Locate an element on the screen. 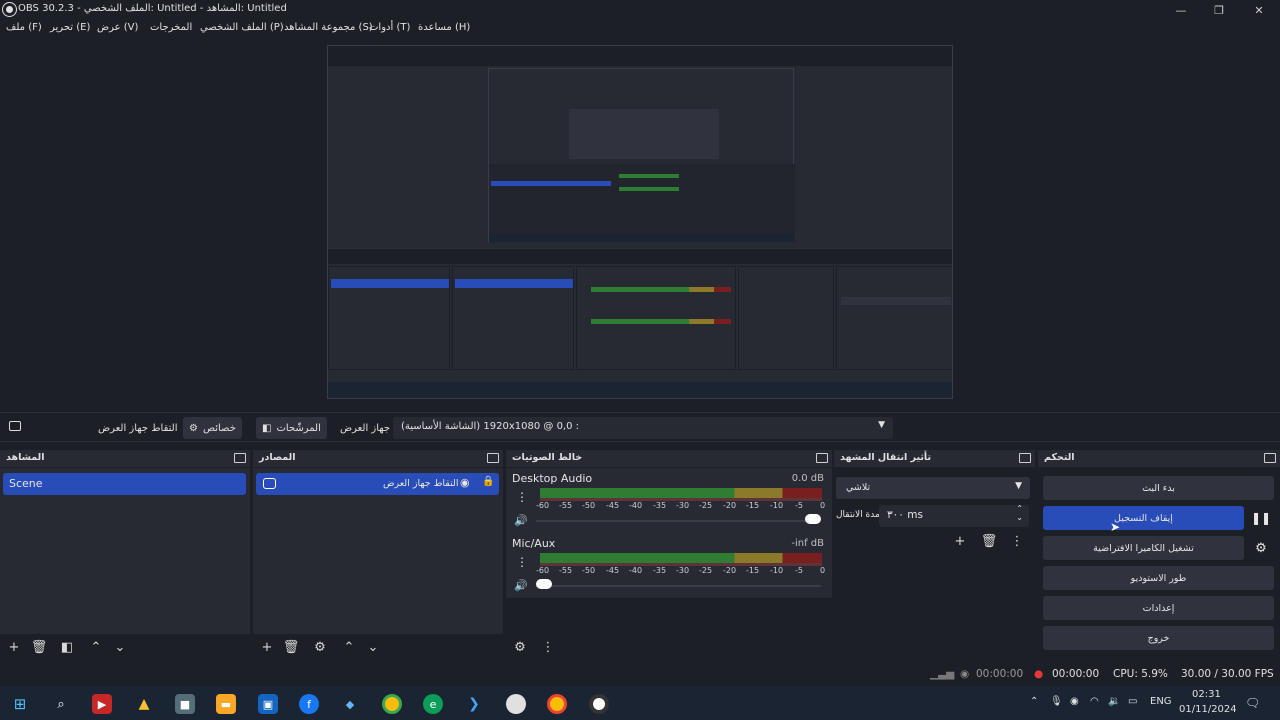 Image resolution: width=1280 pixels, height=720 pixels. tick-label: -15 is located at coordinates (753, 570).